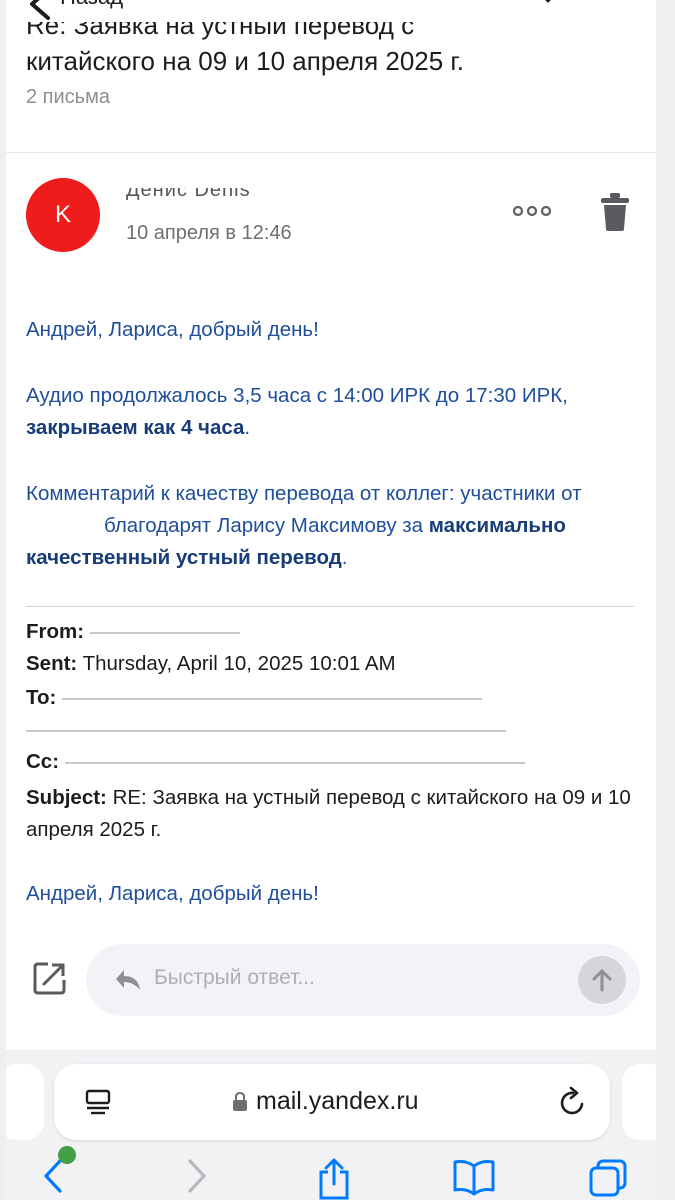 This screenshot has height=1200, width=675. Describe the element at coordinates (336, 693) in the screenshot. I see `quote-to: To:` at that location.